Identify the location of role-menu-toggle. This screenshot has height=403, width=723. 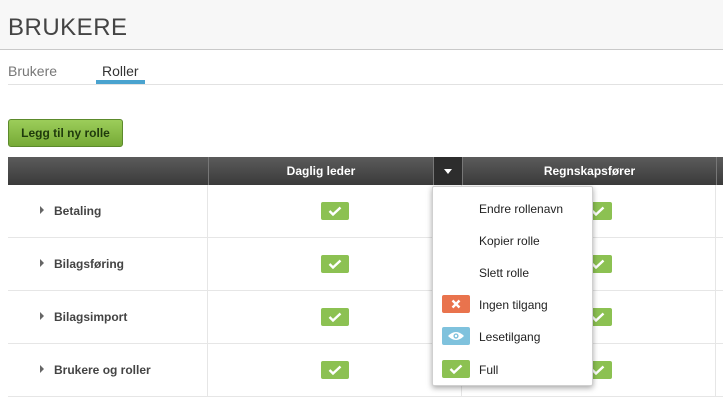
(447, 171).